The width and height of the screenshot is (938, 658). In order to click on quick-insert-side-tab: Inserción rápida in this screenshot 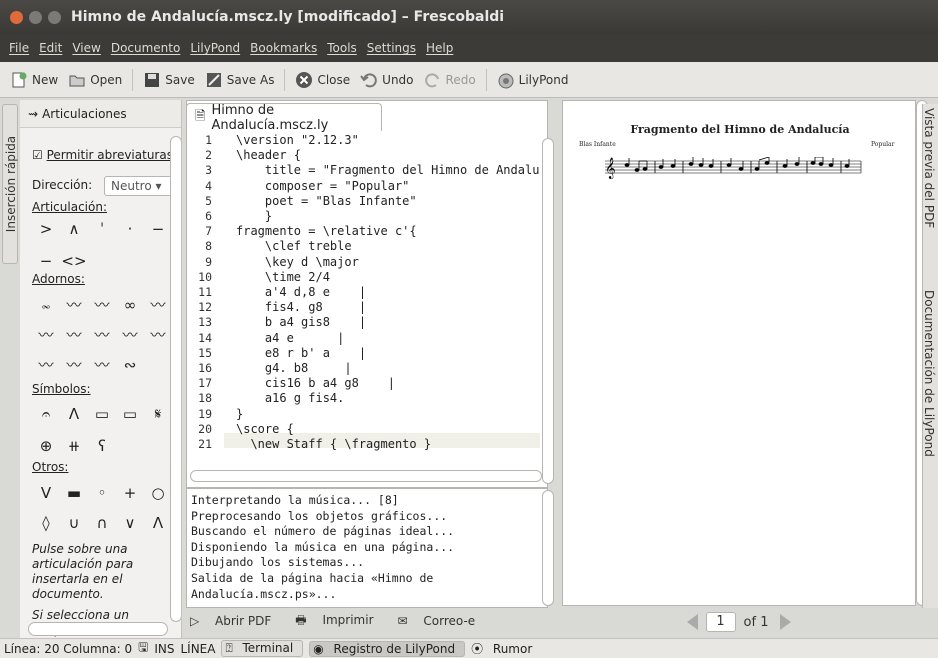, I will do `click(10, 184)`.